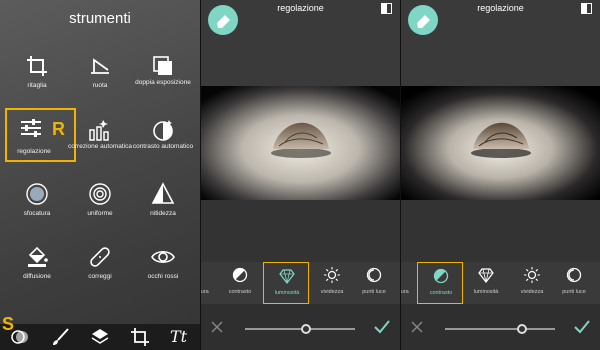 This screenshot has width=600, height=350. Describe the element at coordinates (100, 18) in the screenshot. I see `tools-title: strumenti` at that location.